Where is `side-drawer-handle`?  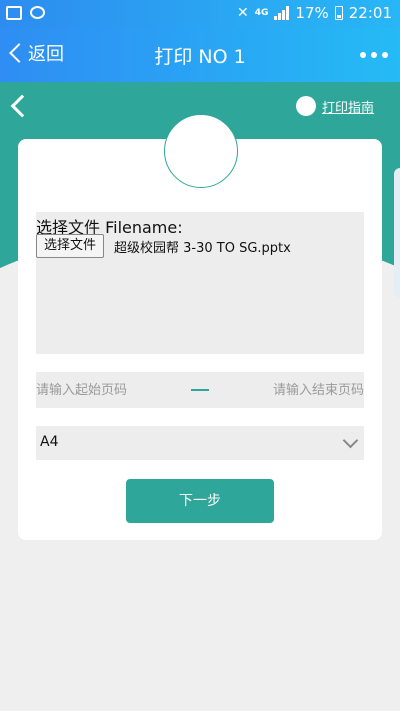 side-drawer-handle is located at coordinates (397, 233).